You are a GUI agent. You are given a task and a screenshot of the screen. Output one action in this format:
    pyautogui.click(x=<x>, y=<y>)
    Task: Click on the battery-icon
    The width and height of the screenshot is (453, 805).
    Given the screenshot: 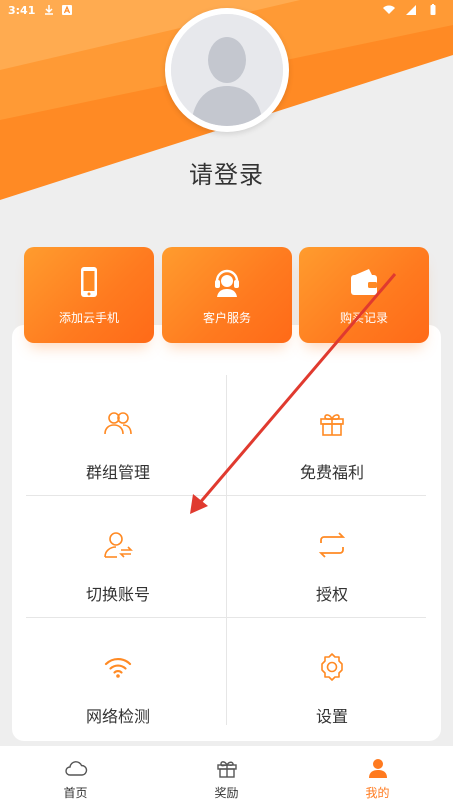 What is the action you would take?
    pyautogui.click(x=433, y=9)
    